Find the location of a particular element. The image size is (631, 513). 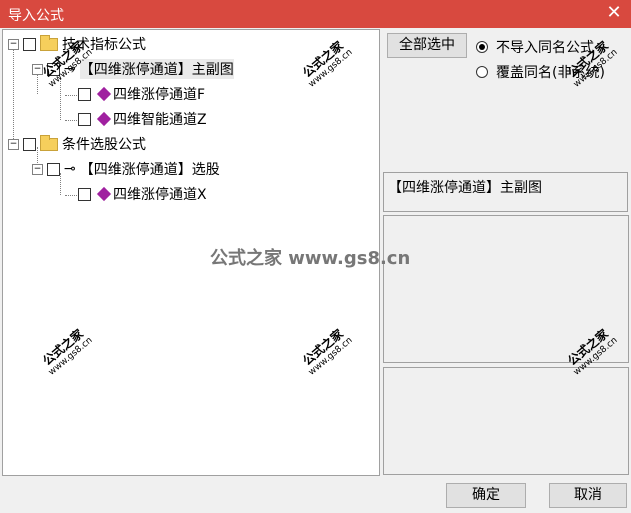

ok-button: 确定 is located at coordinates (486, 495).